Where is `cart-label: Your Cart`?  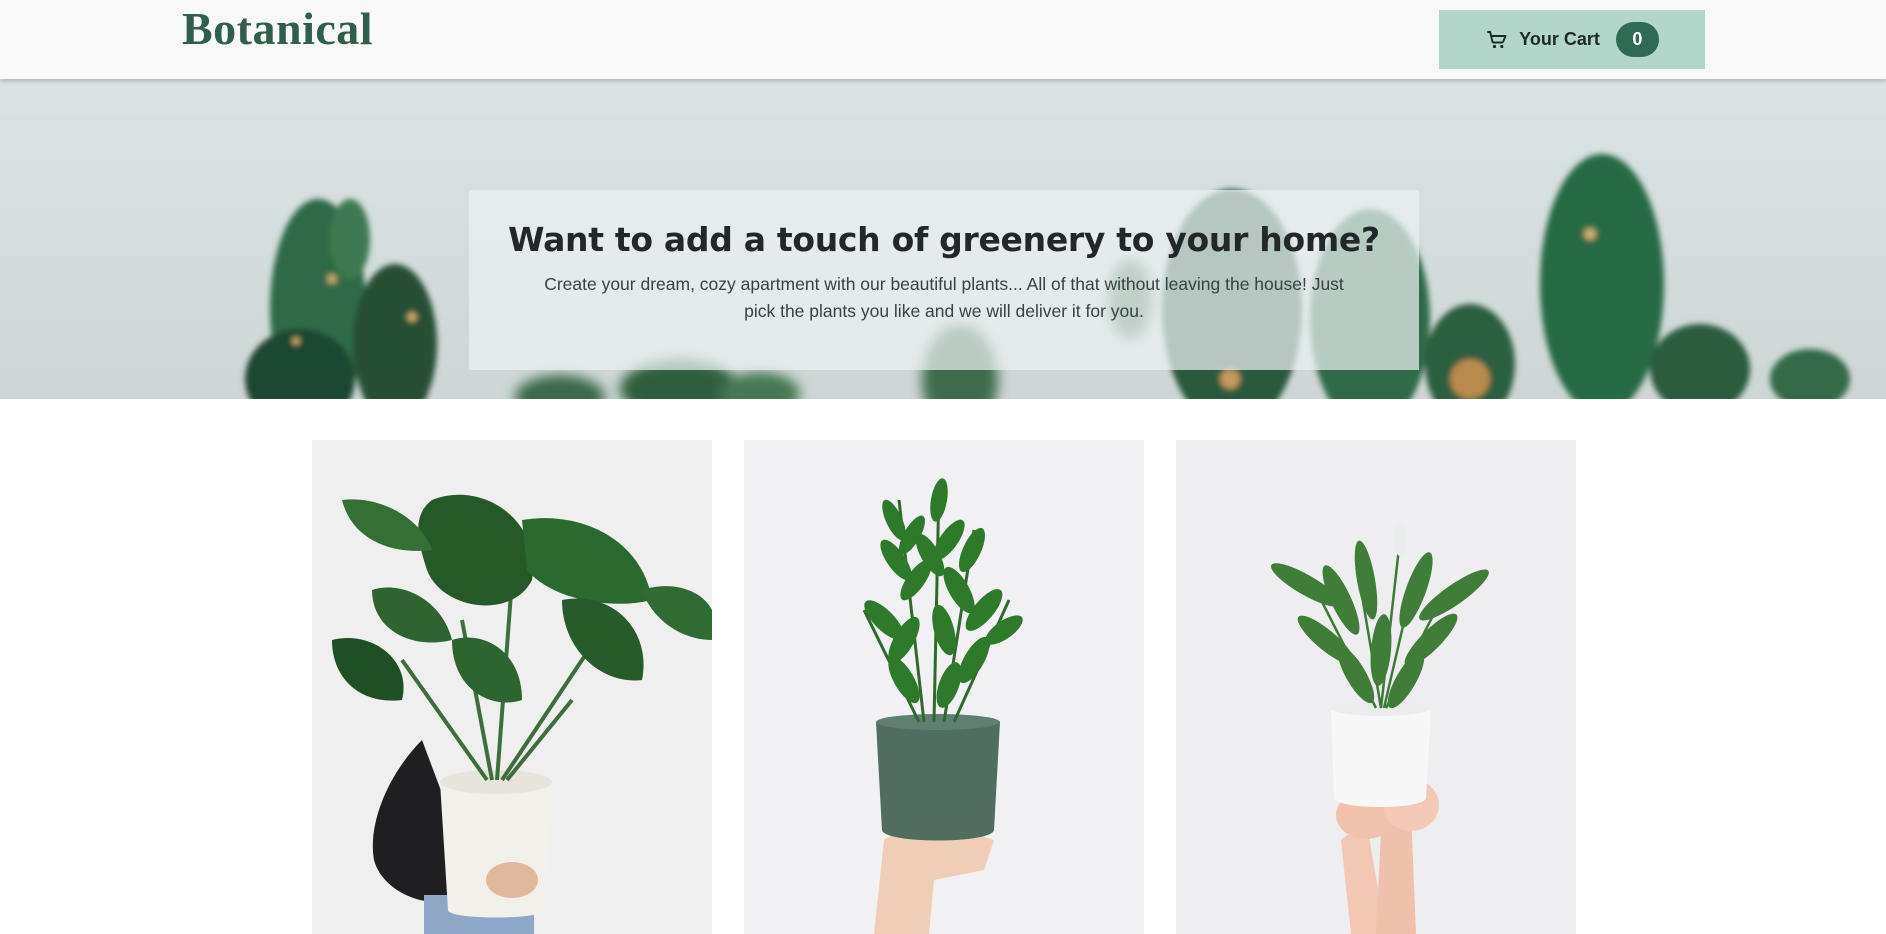 cart-label: Your Cart is located at coordinates (1559, 39).